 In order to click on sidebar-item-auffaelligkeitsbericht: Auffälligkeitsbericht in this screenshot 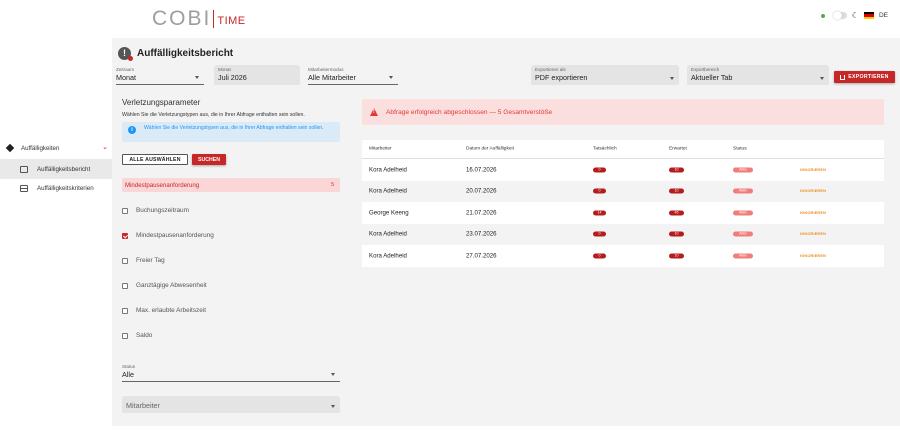, I will do `click(56, 169)`.